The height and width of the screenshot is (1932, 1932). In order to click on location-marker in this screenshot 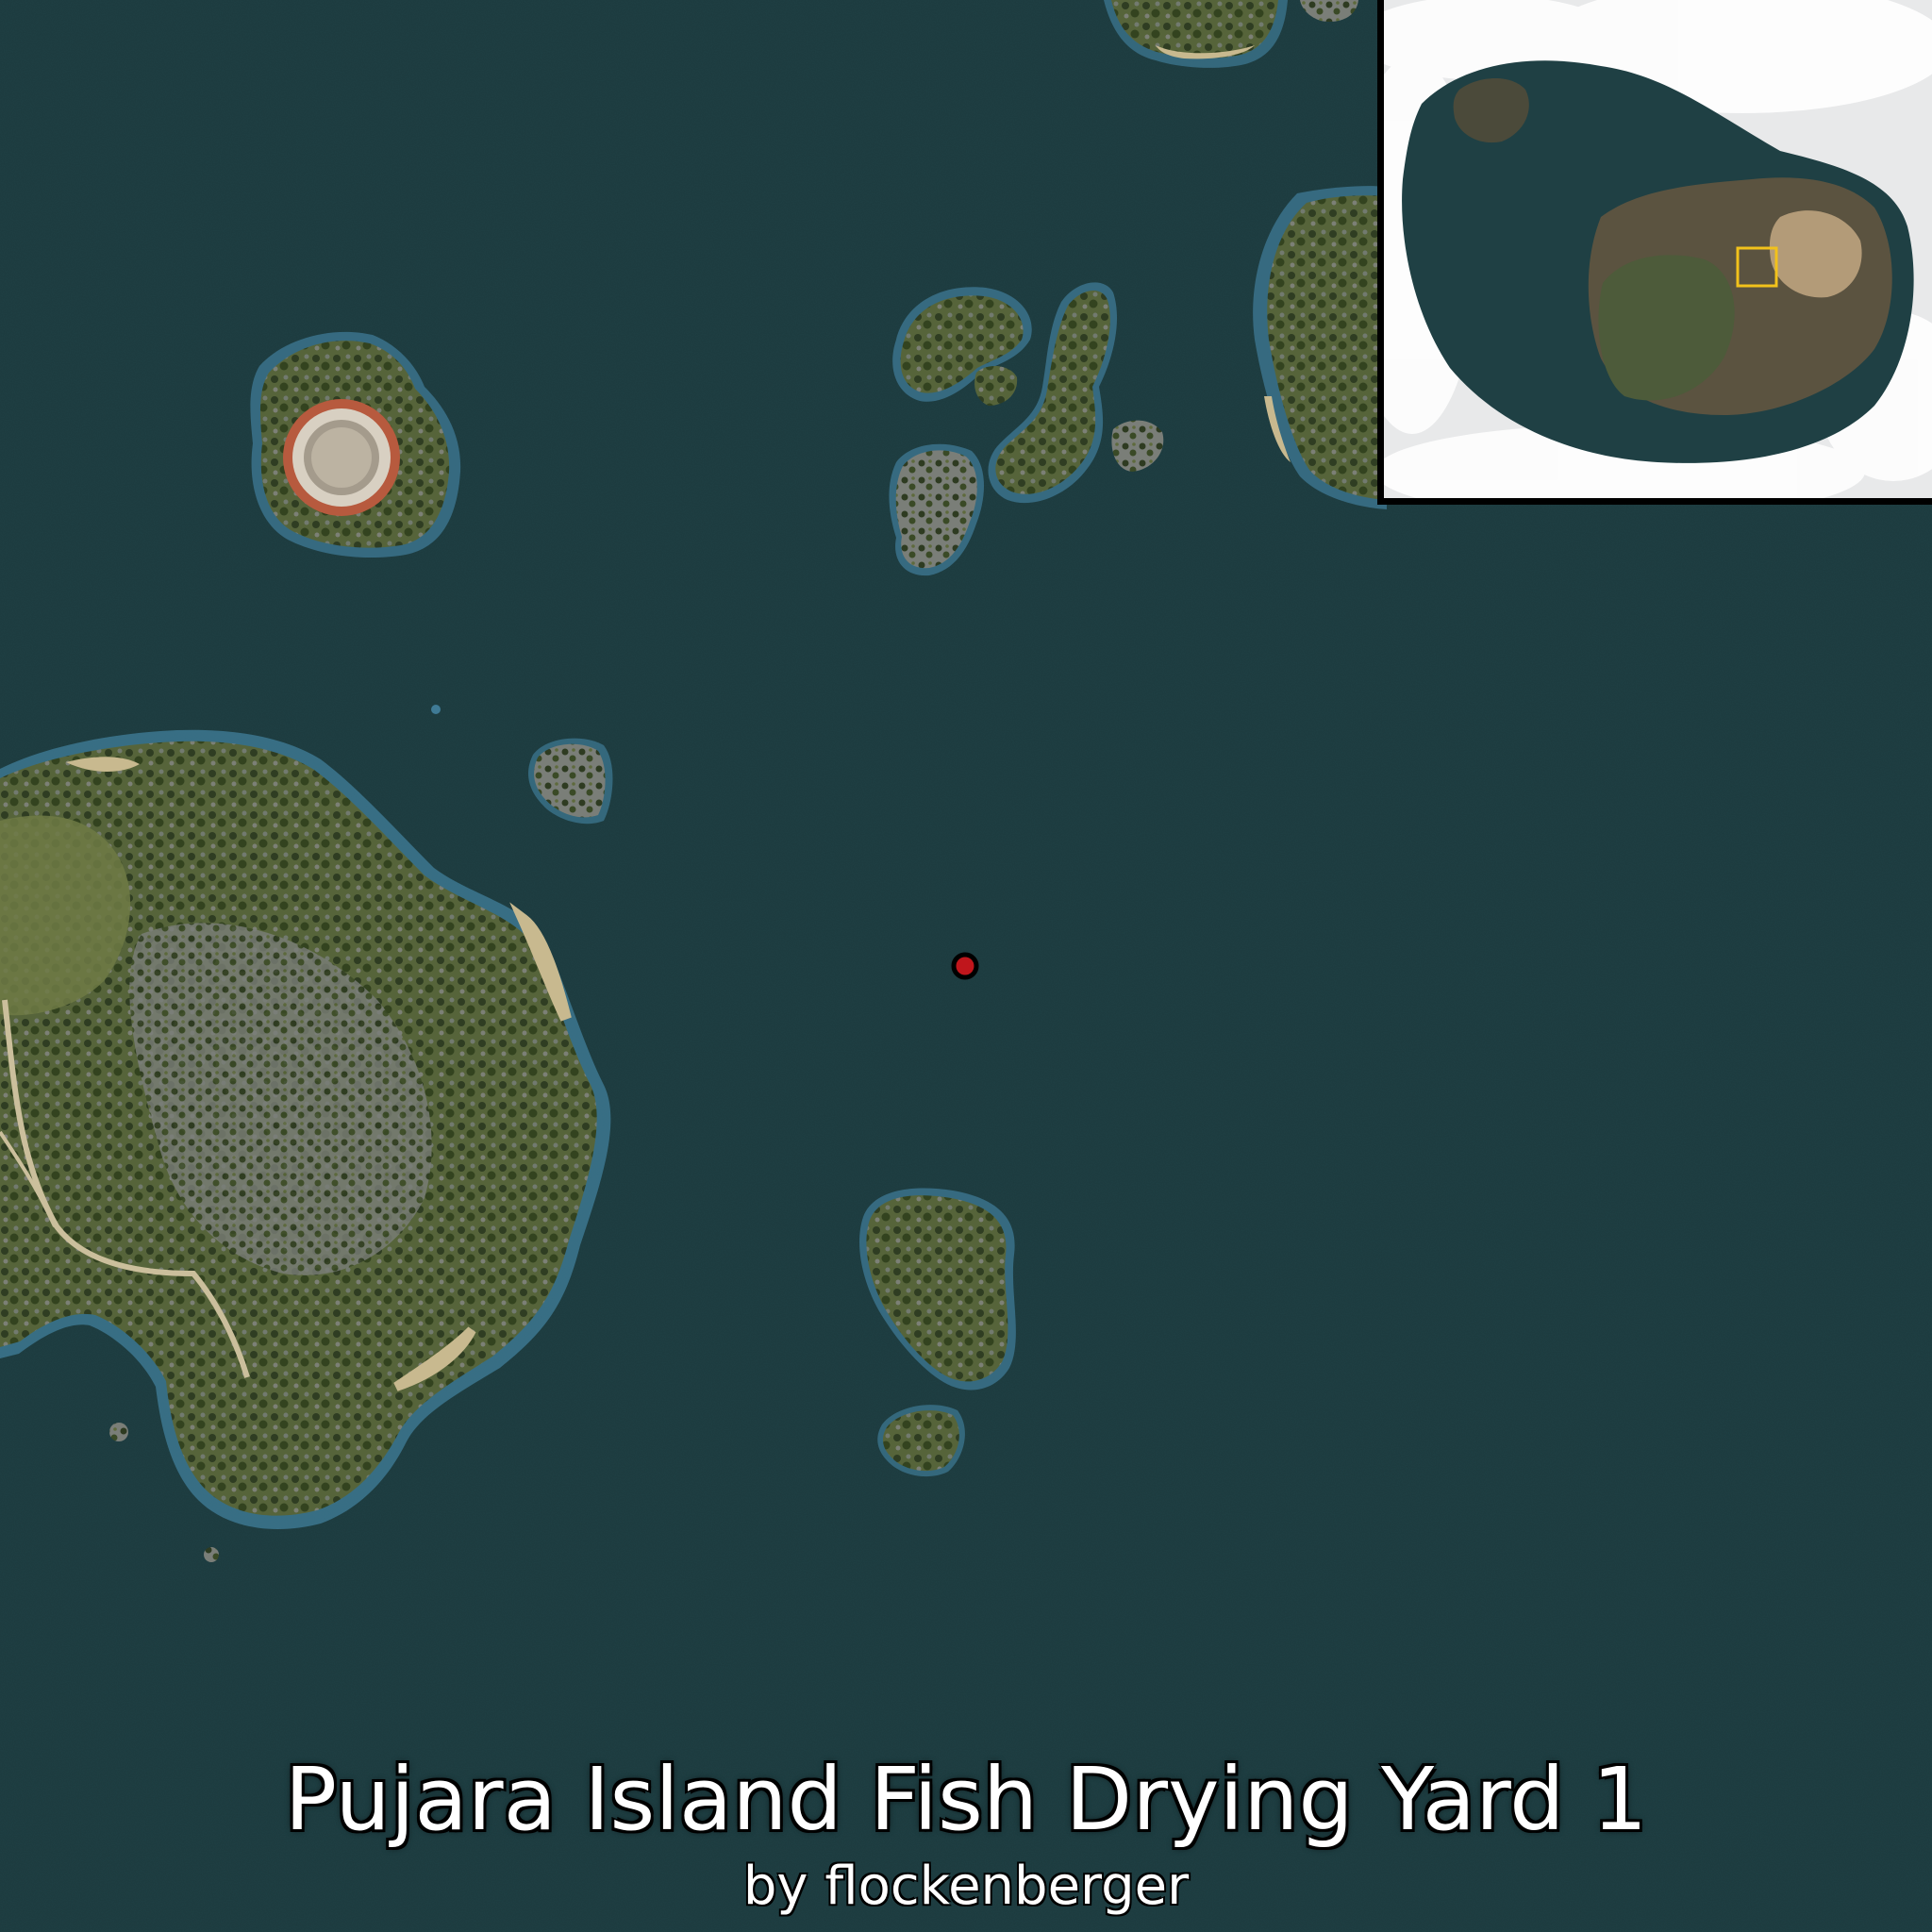, I will do `click(965, 966)`.